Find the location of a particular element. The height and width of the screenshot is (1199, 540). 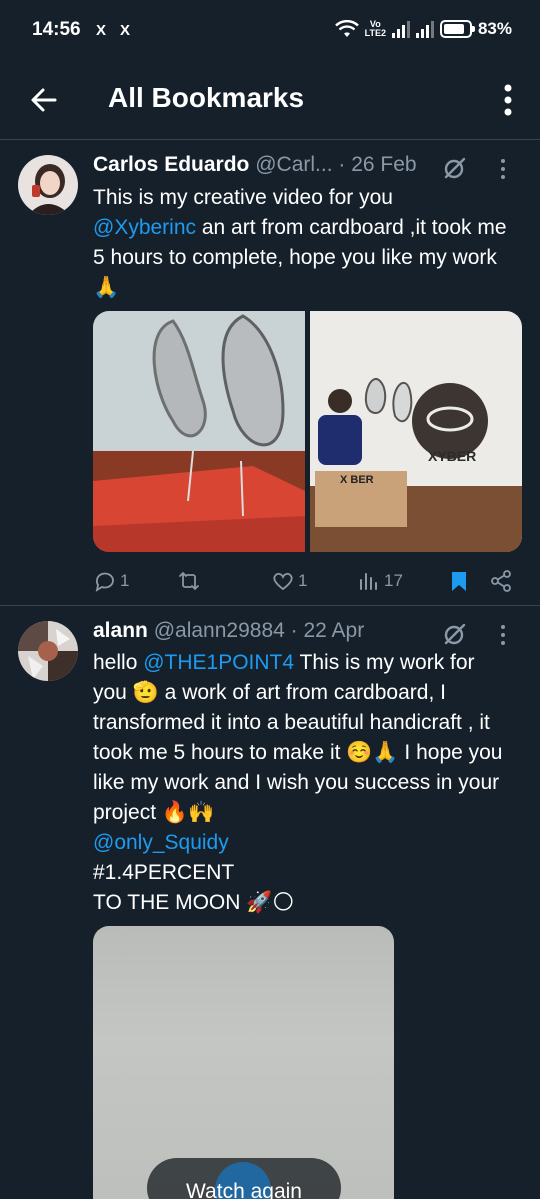

like-button: 1 is located at coordinates (289, 581).